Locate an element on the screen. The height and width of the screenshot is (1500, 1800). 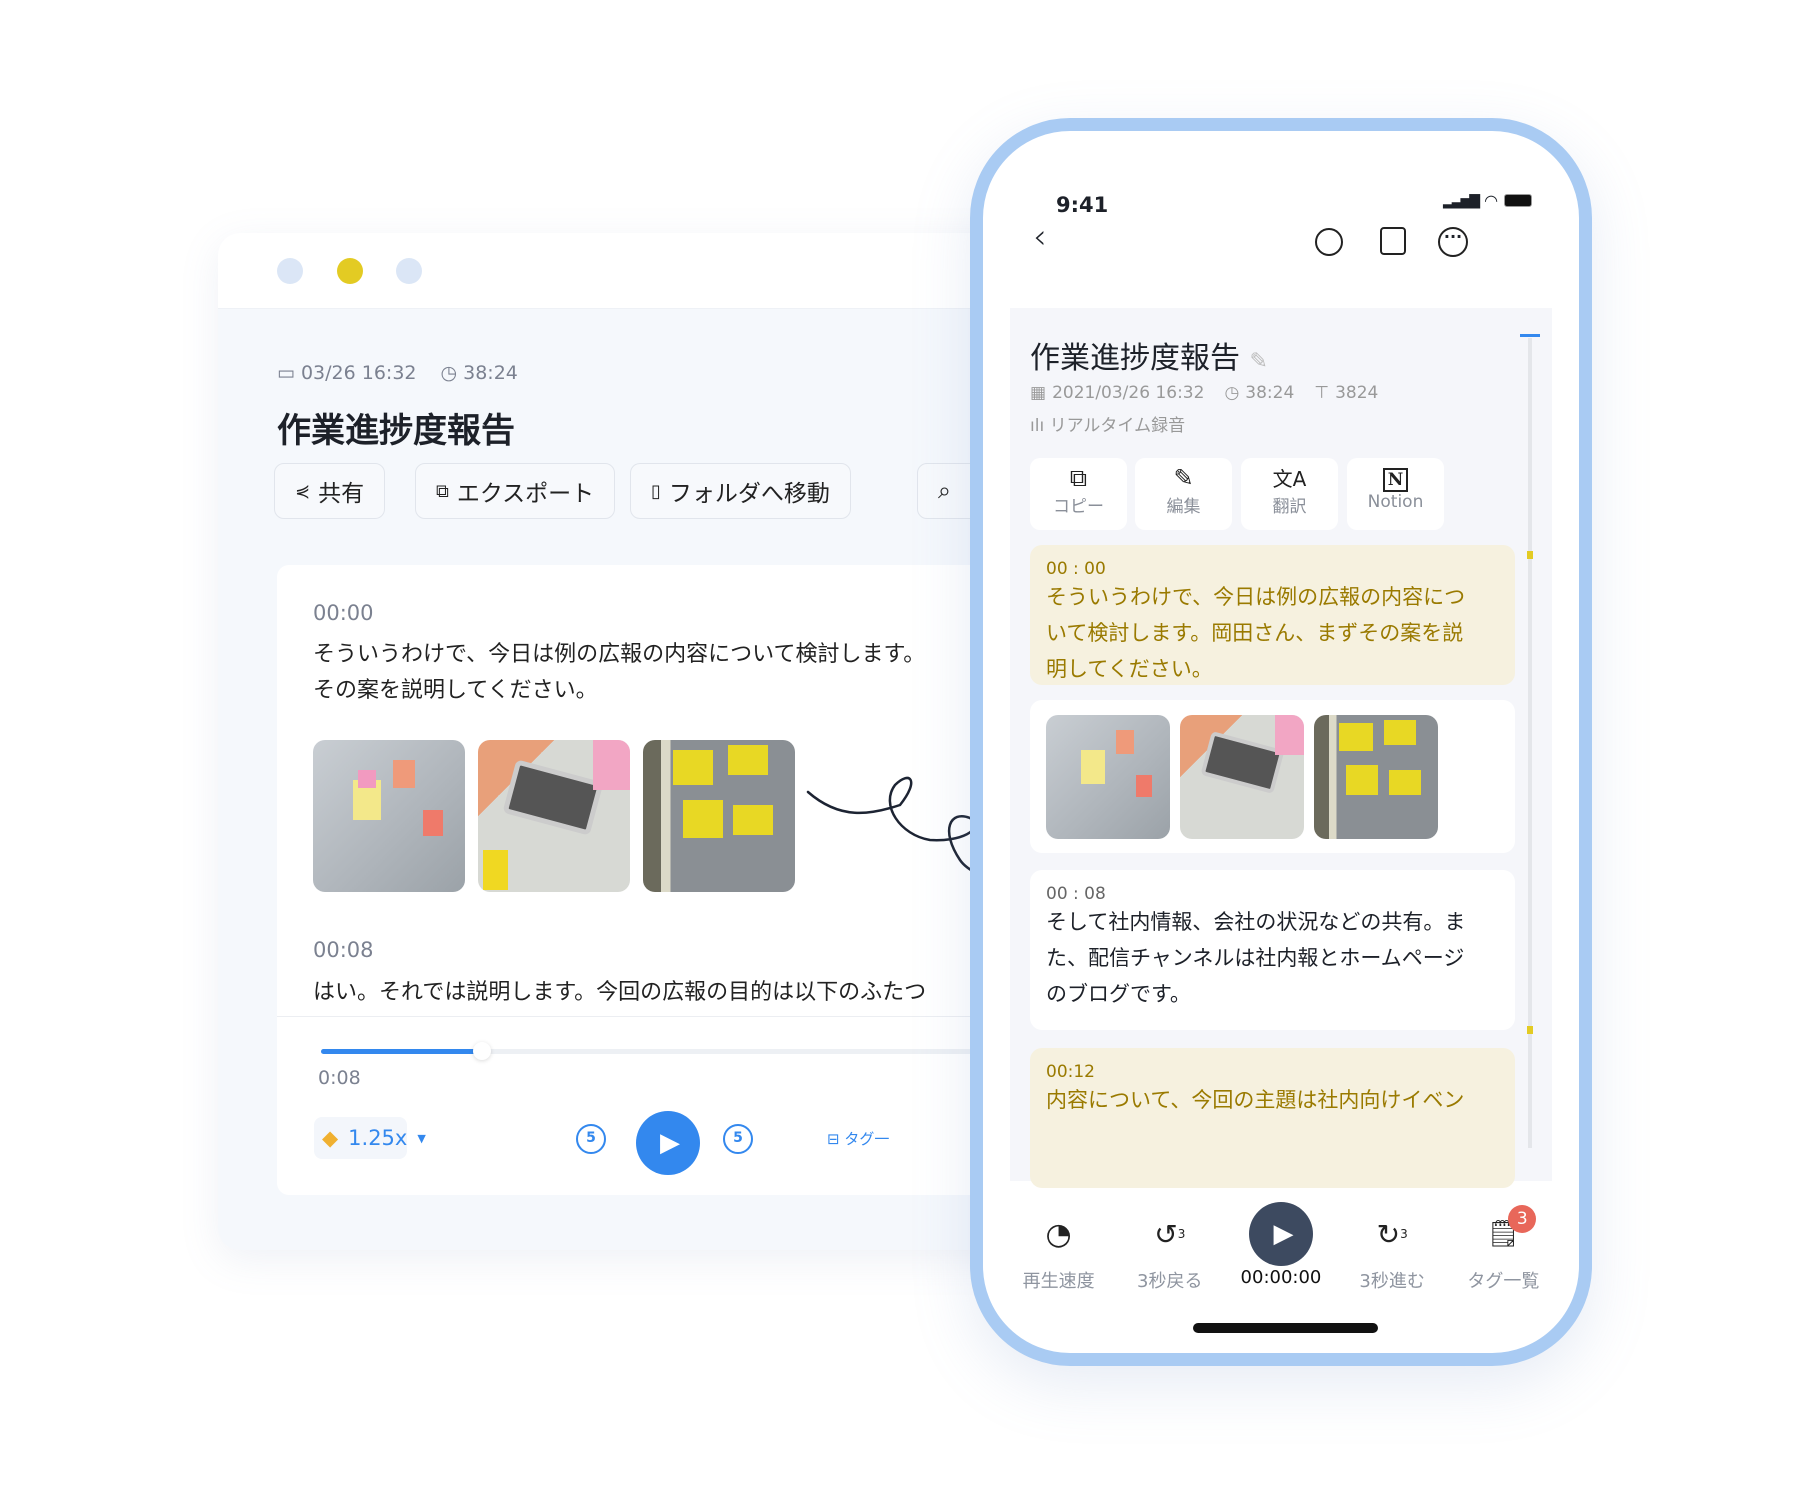
page-title: 作業進捗度報告 is located at coordinates (396, 431).